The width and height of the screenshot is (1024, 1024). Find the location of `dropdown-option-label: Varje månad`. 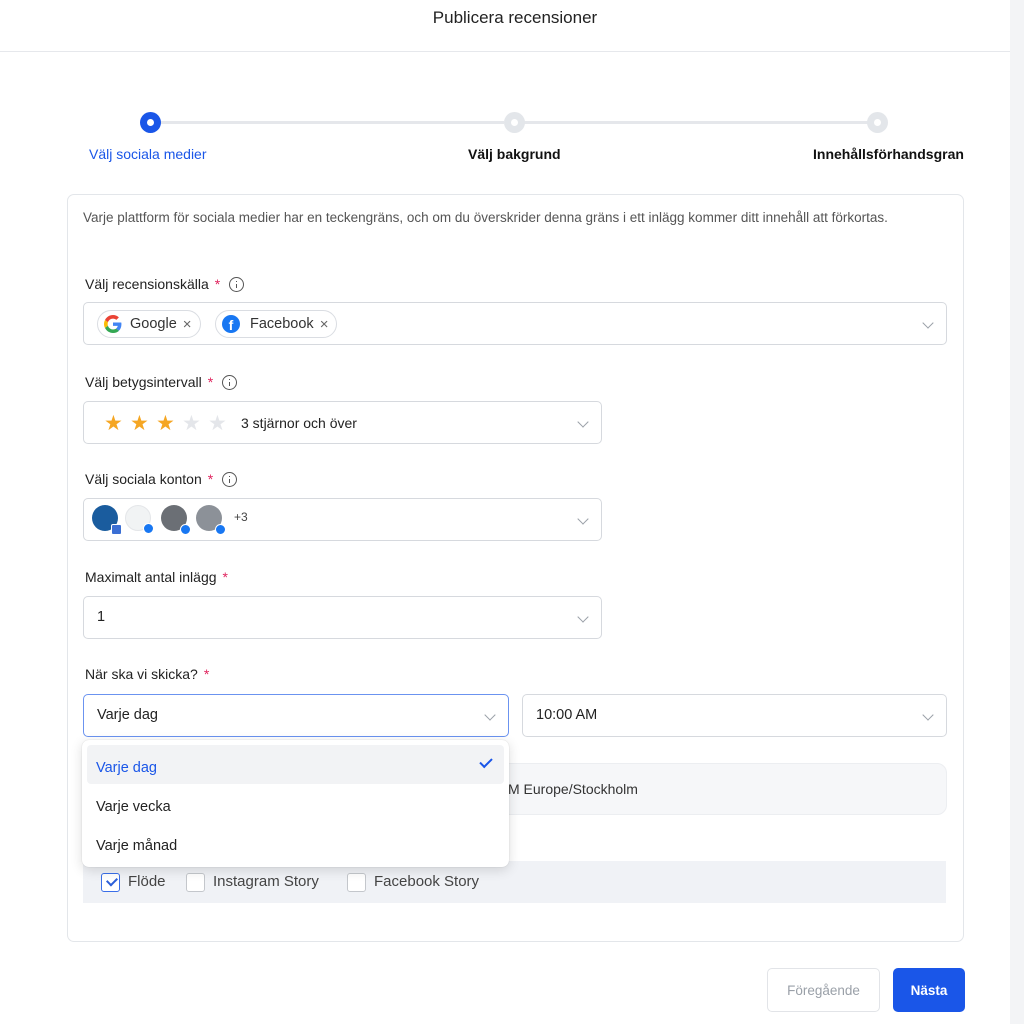

dropdown-option-label: Varje månad is located at coordinates (137, 846).